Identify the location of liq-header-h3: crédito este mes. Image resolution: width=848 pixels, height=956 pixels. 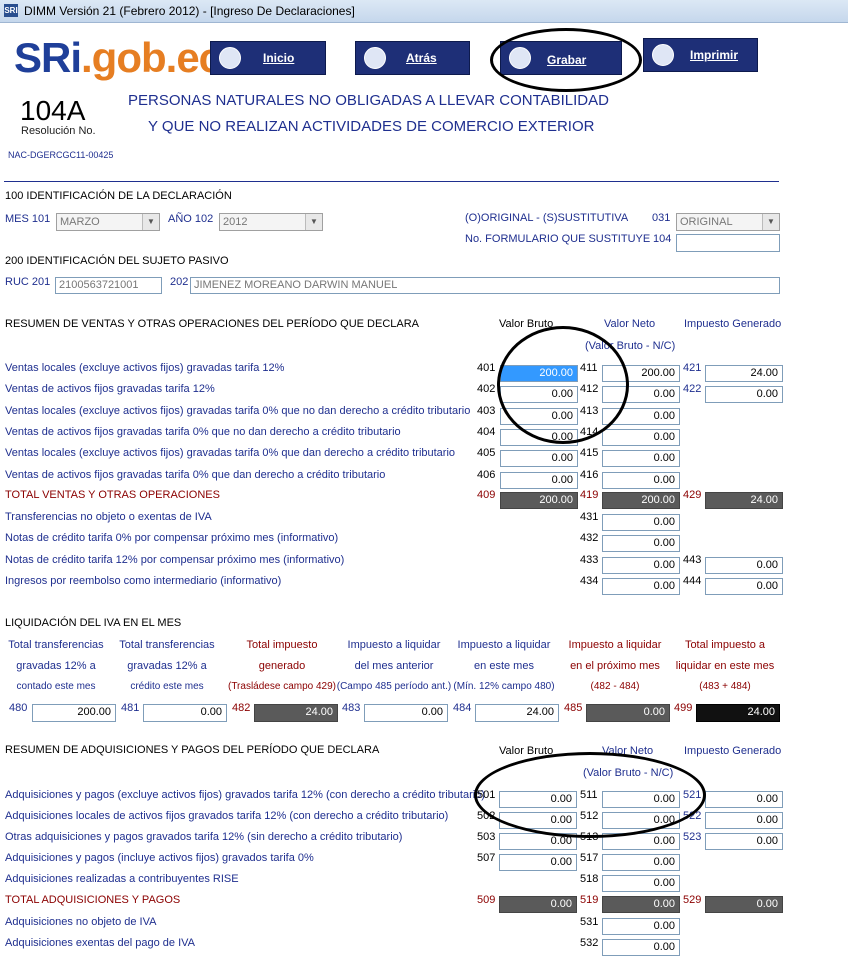
(167, 686).